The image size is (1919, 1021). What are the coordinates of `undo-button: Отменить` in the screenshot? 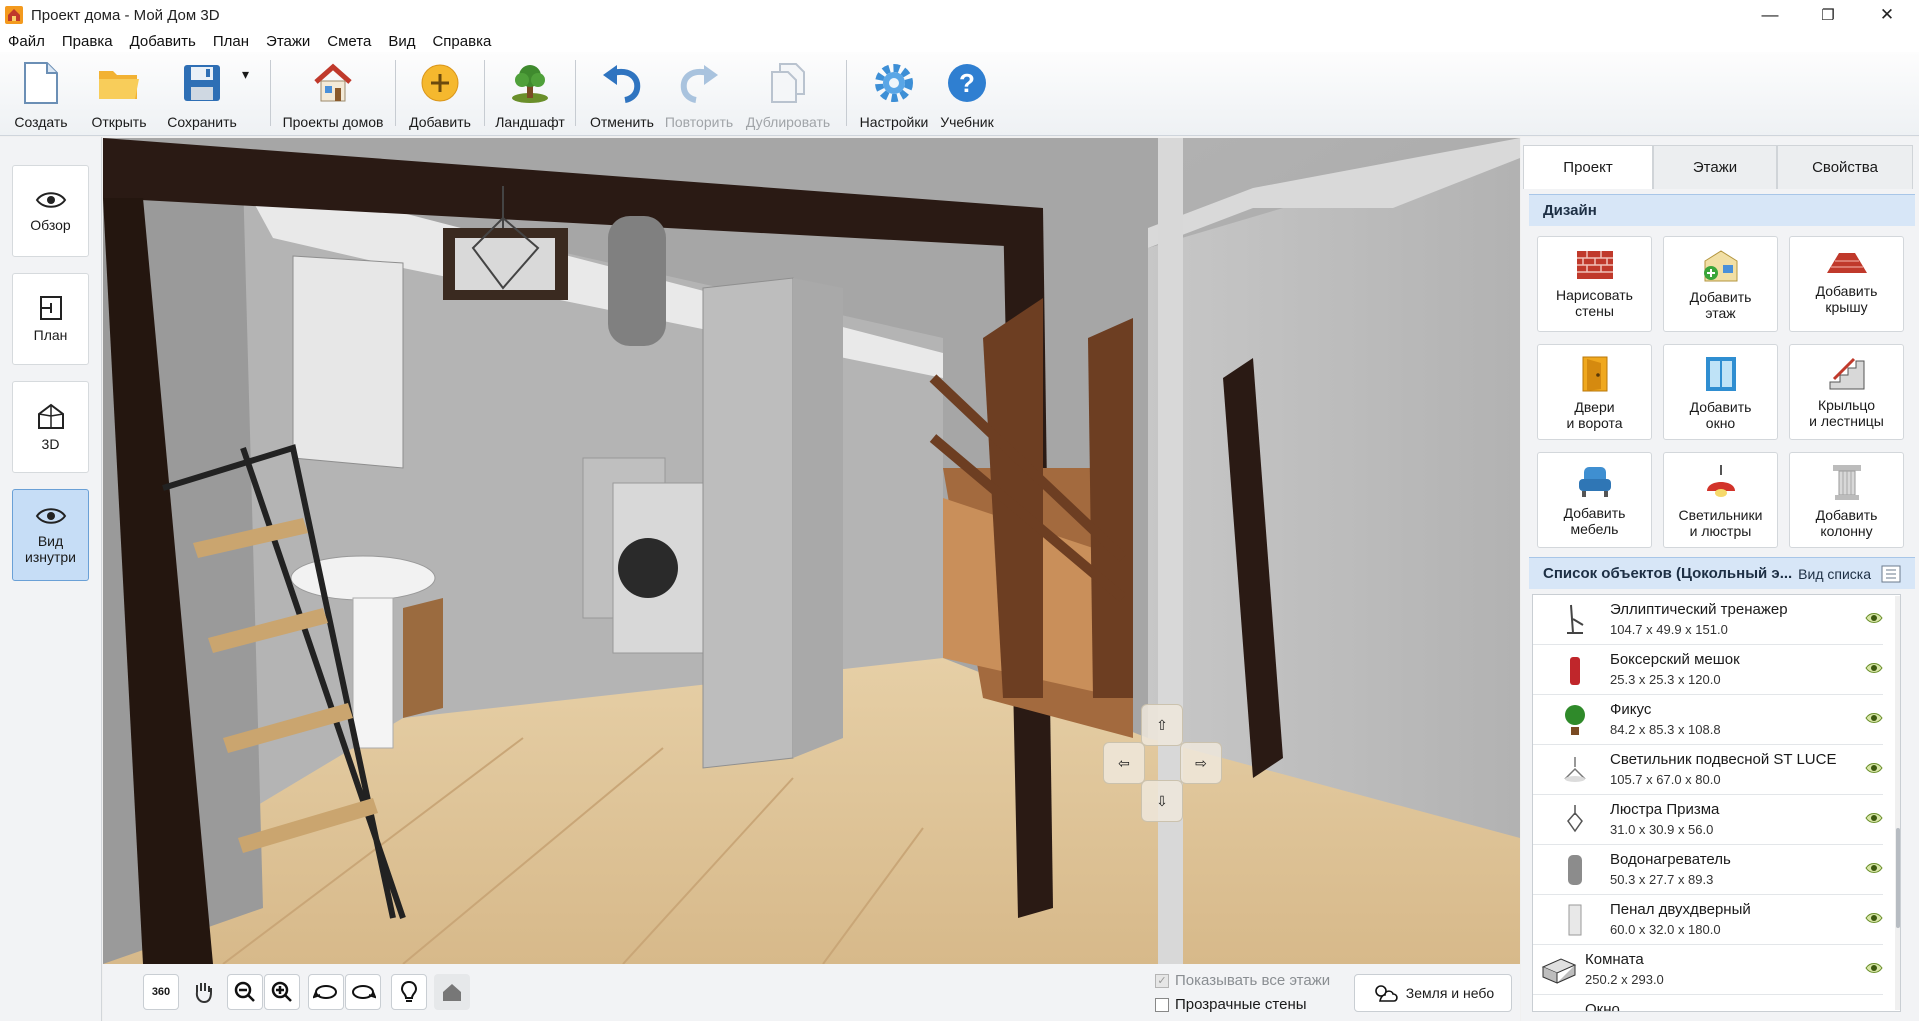 It's located at (622, 94).